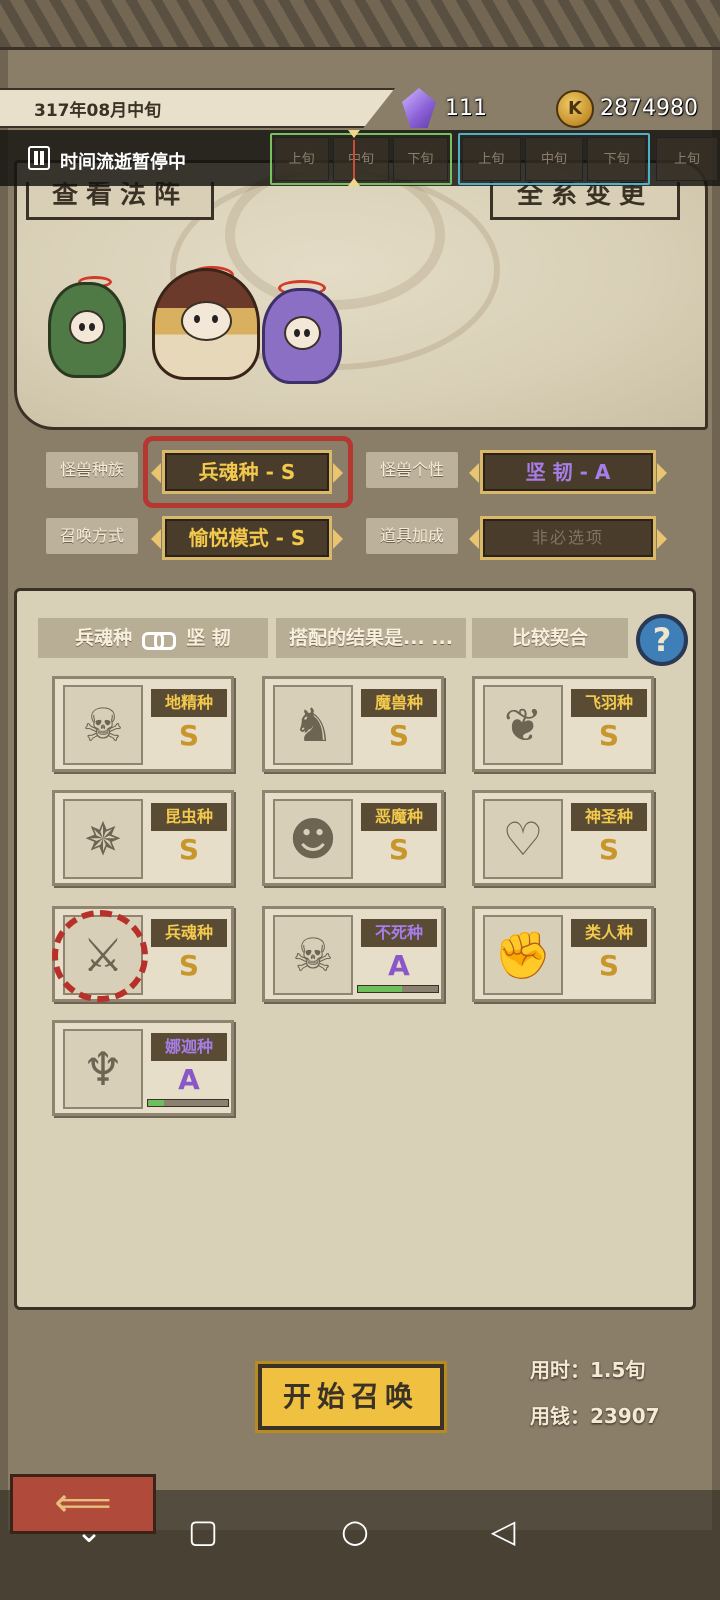  I want to click on race-selector: 兵魂种 - S, so click(247, 472).